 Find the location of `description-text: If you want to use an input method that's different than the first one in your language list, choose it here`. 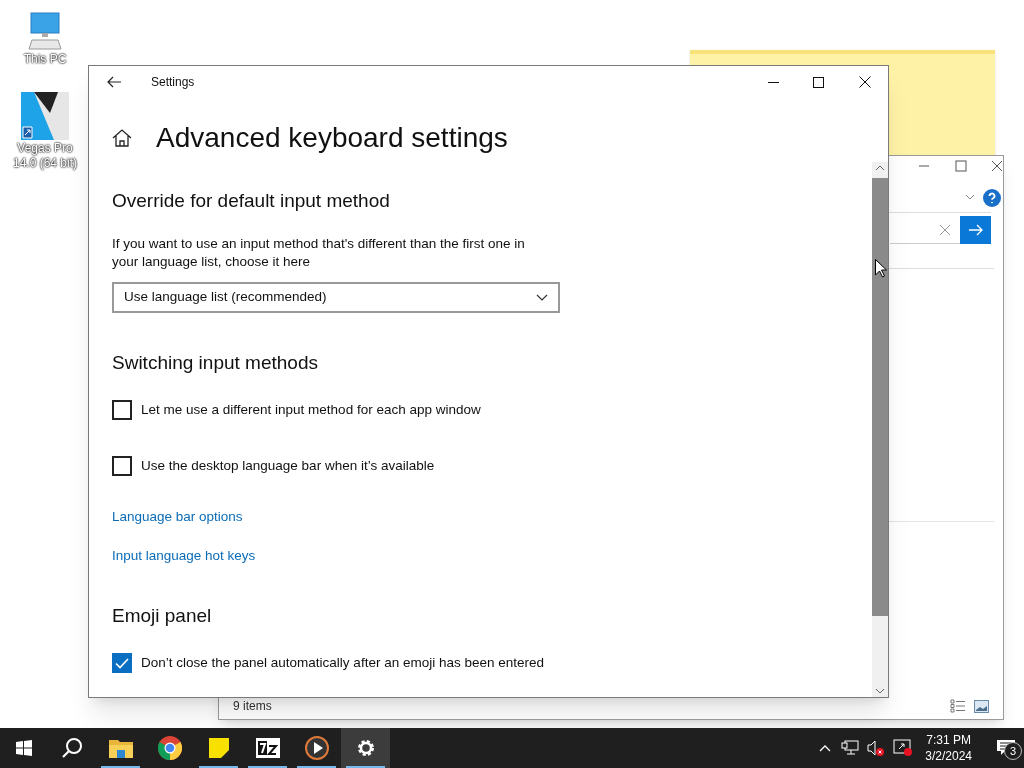

description-text: If you want to use an input method that's different than the first one in your language list, choose it here is located at coordinates (319, 253).